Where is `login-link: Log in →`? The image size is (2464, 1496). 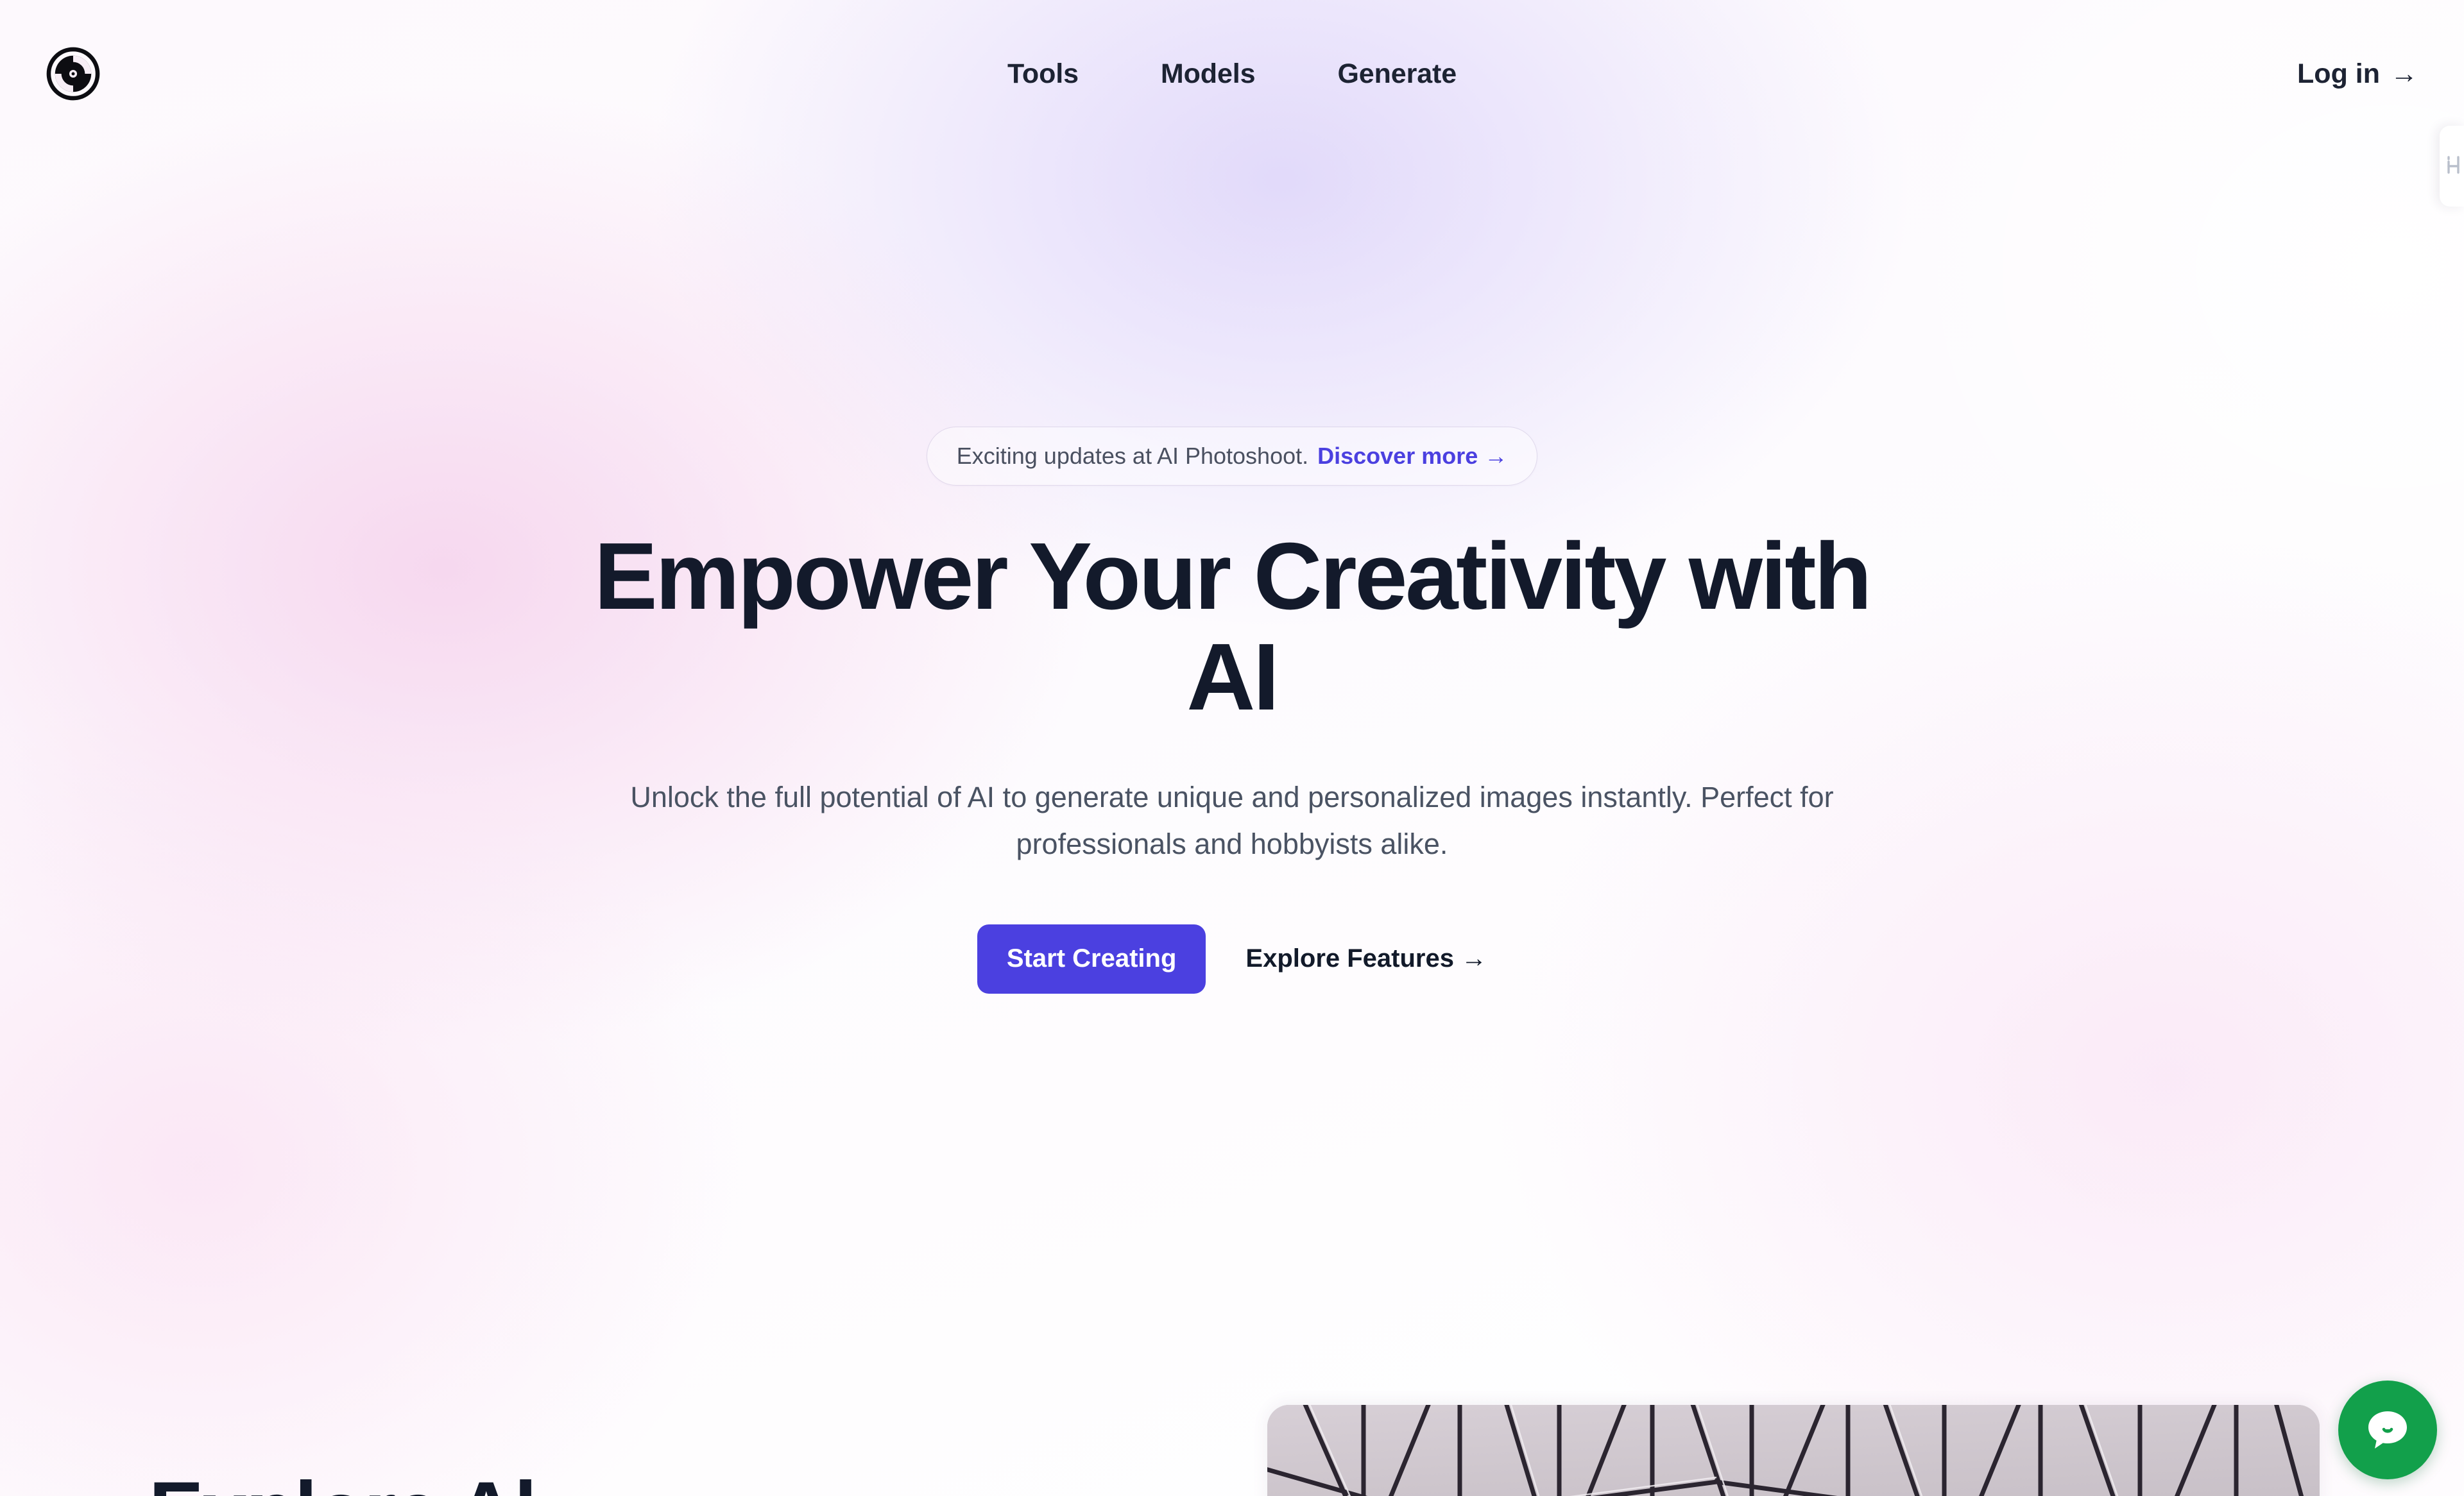 login-link: Log in → is located at coordinates (2358, 74).